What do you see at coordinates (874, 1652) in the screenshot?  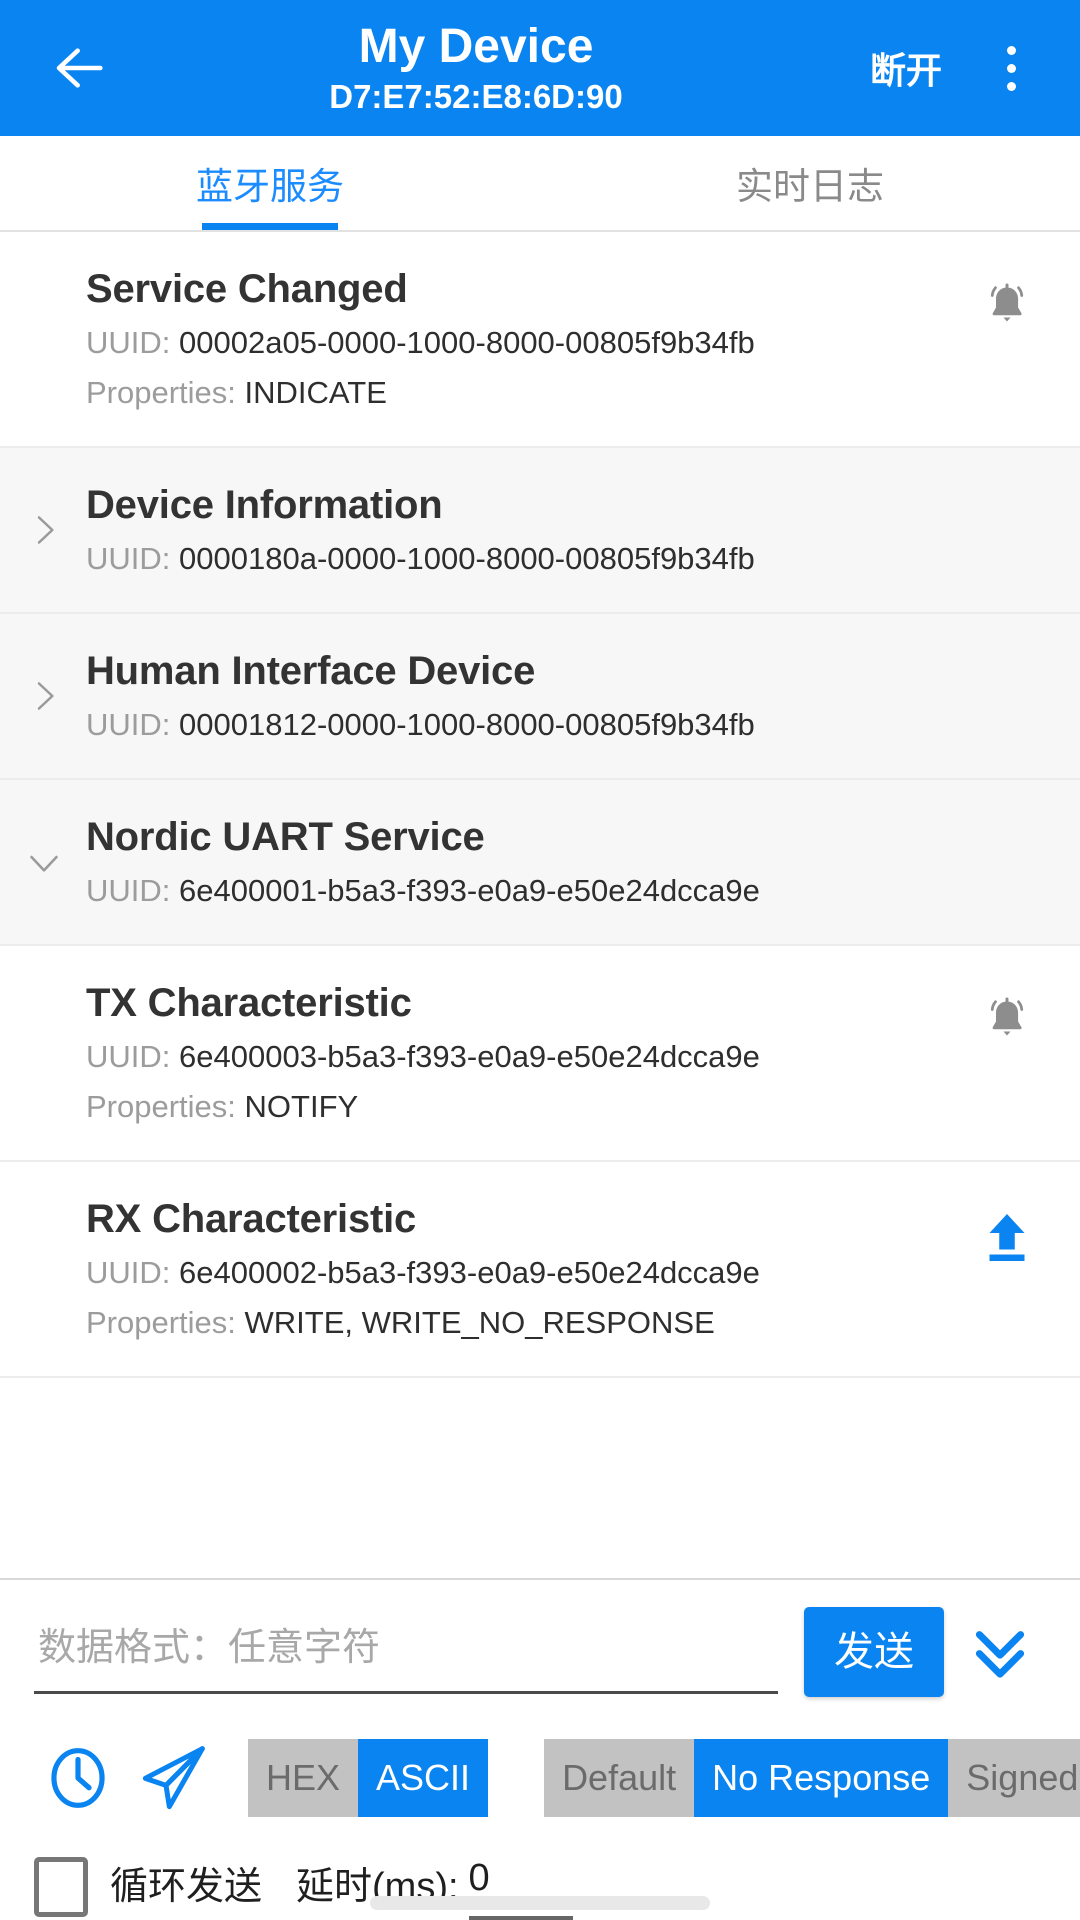 I see `send-button: 发送` at bounding box center [874, 1652].